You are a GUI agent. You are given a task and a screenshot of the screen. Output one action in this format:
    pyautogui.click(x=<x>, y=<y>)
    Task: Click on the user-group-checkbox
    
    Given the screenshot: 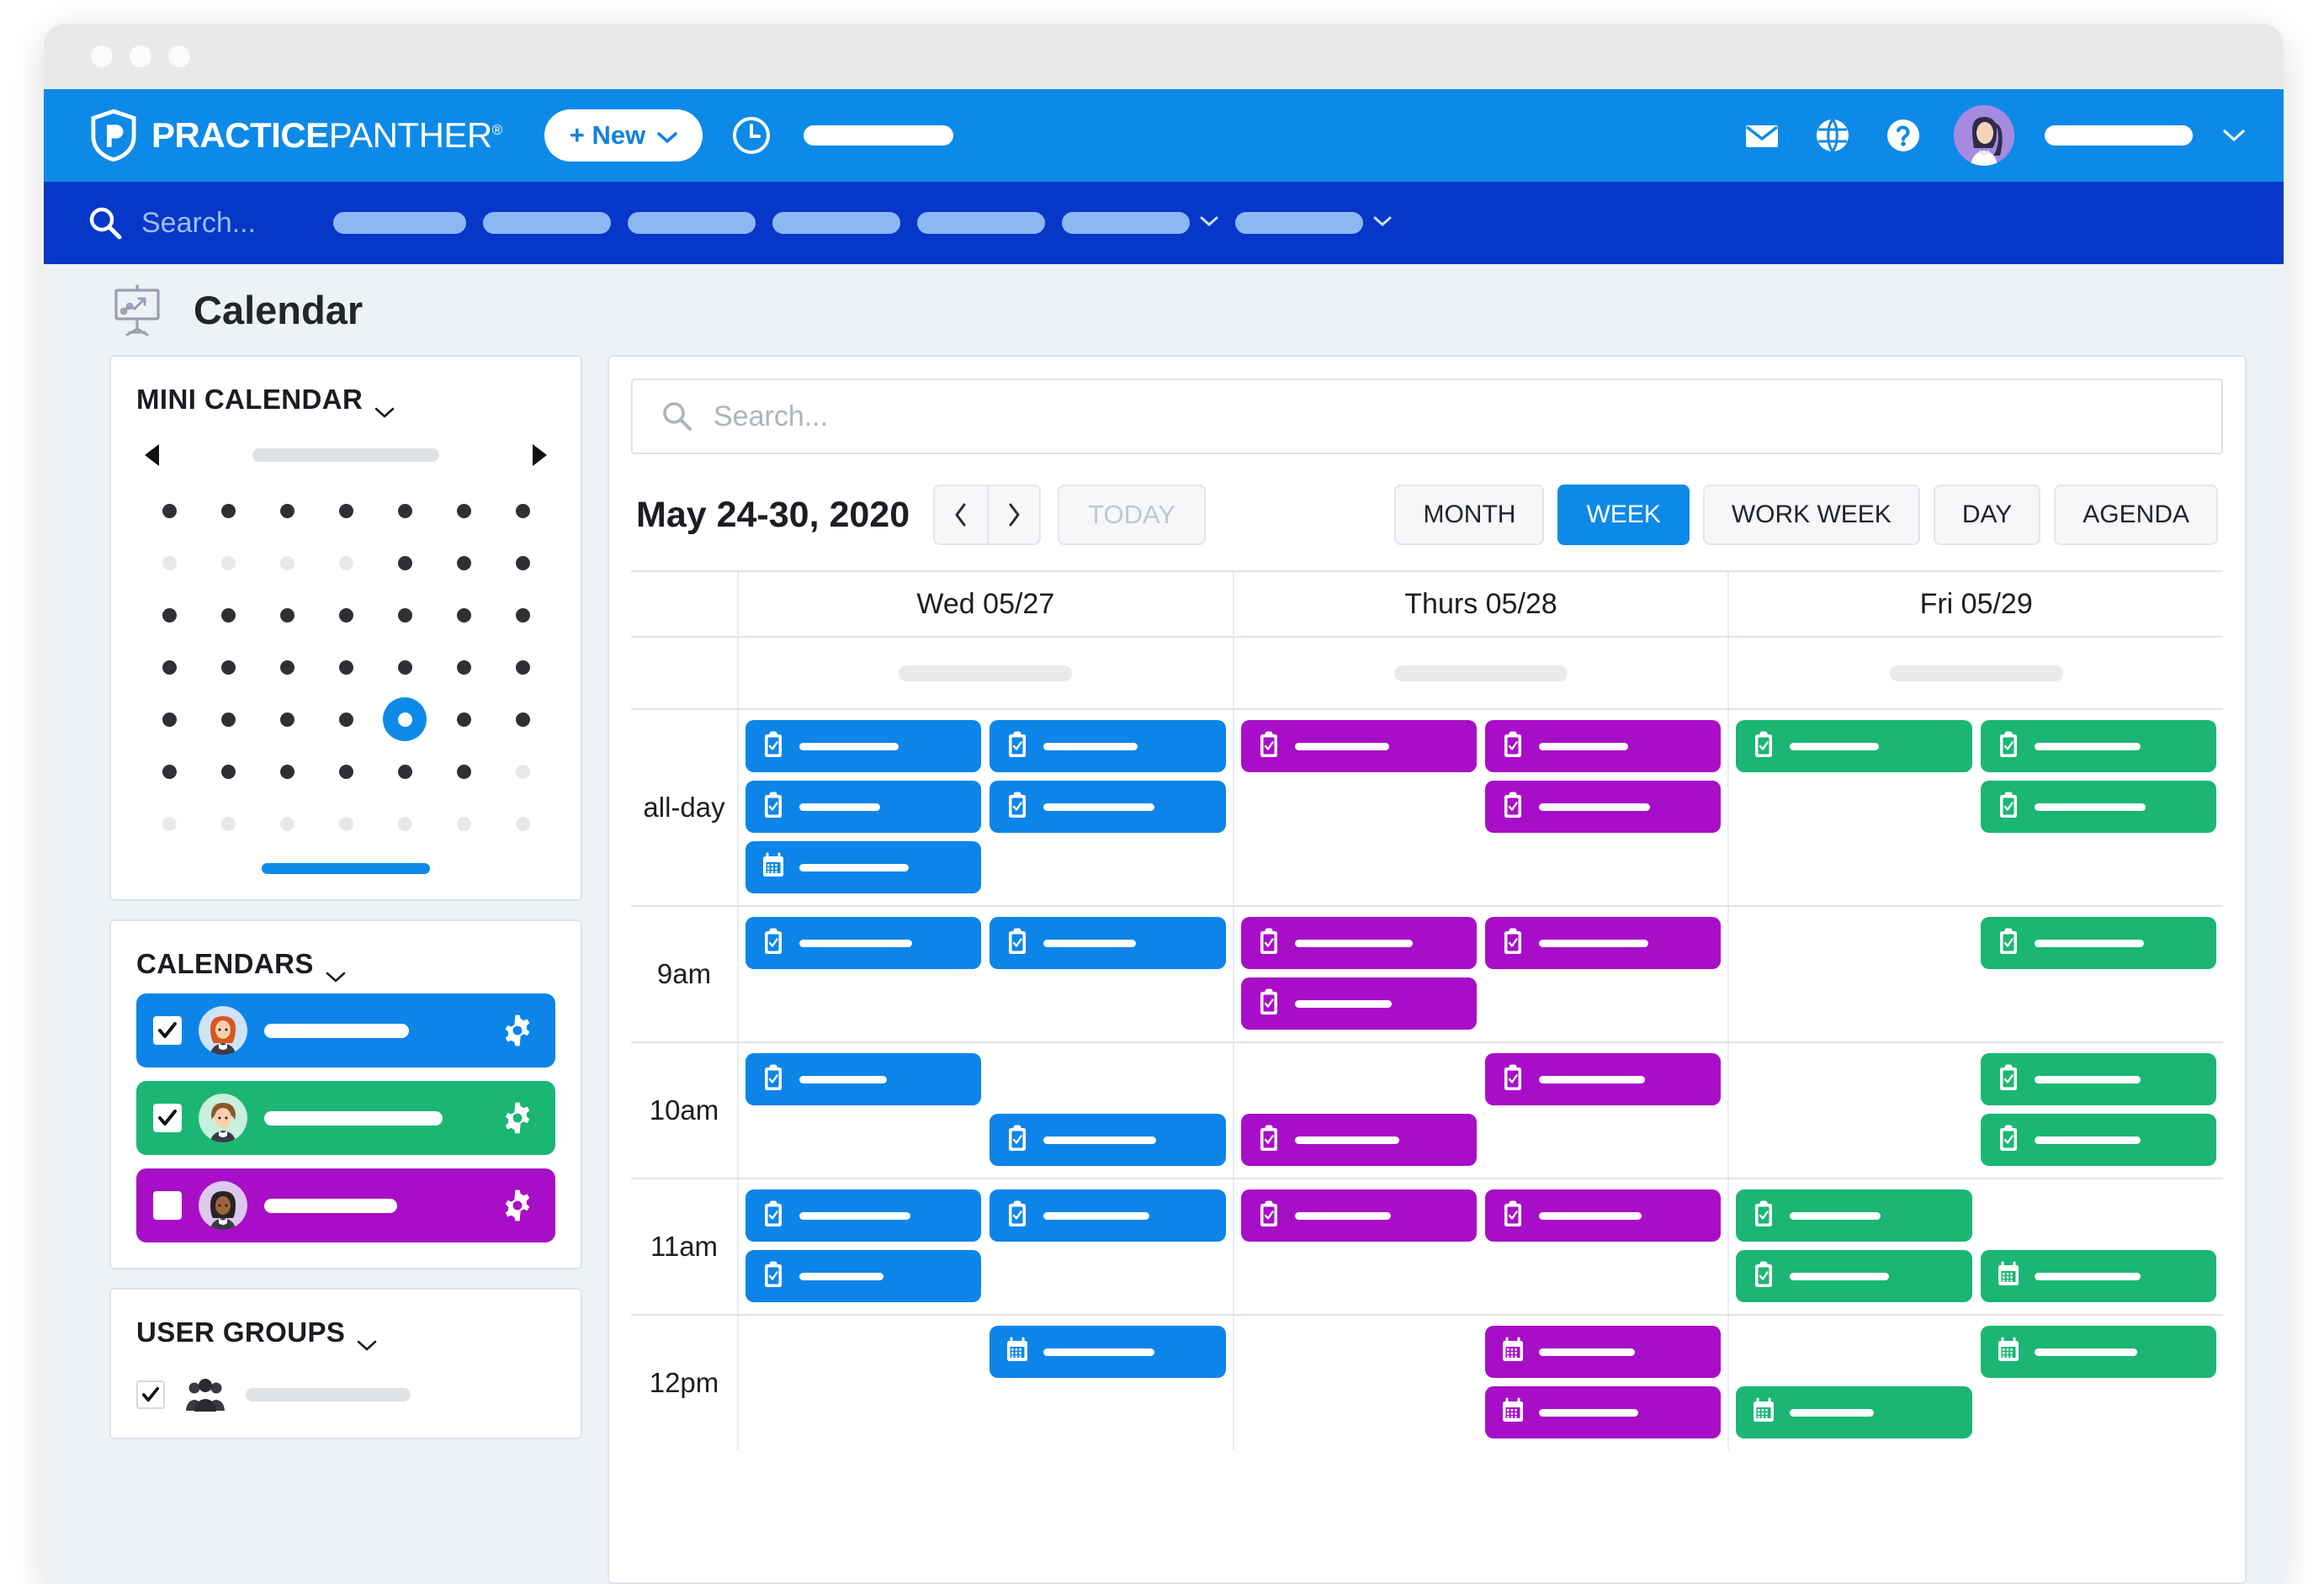 What is the action you would take?
    pyautogui.click(x=150, y=1394)
    